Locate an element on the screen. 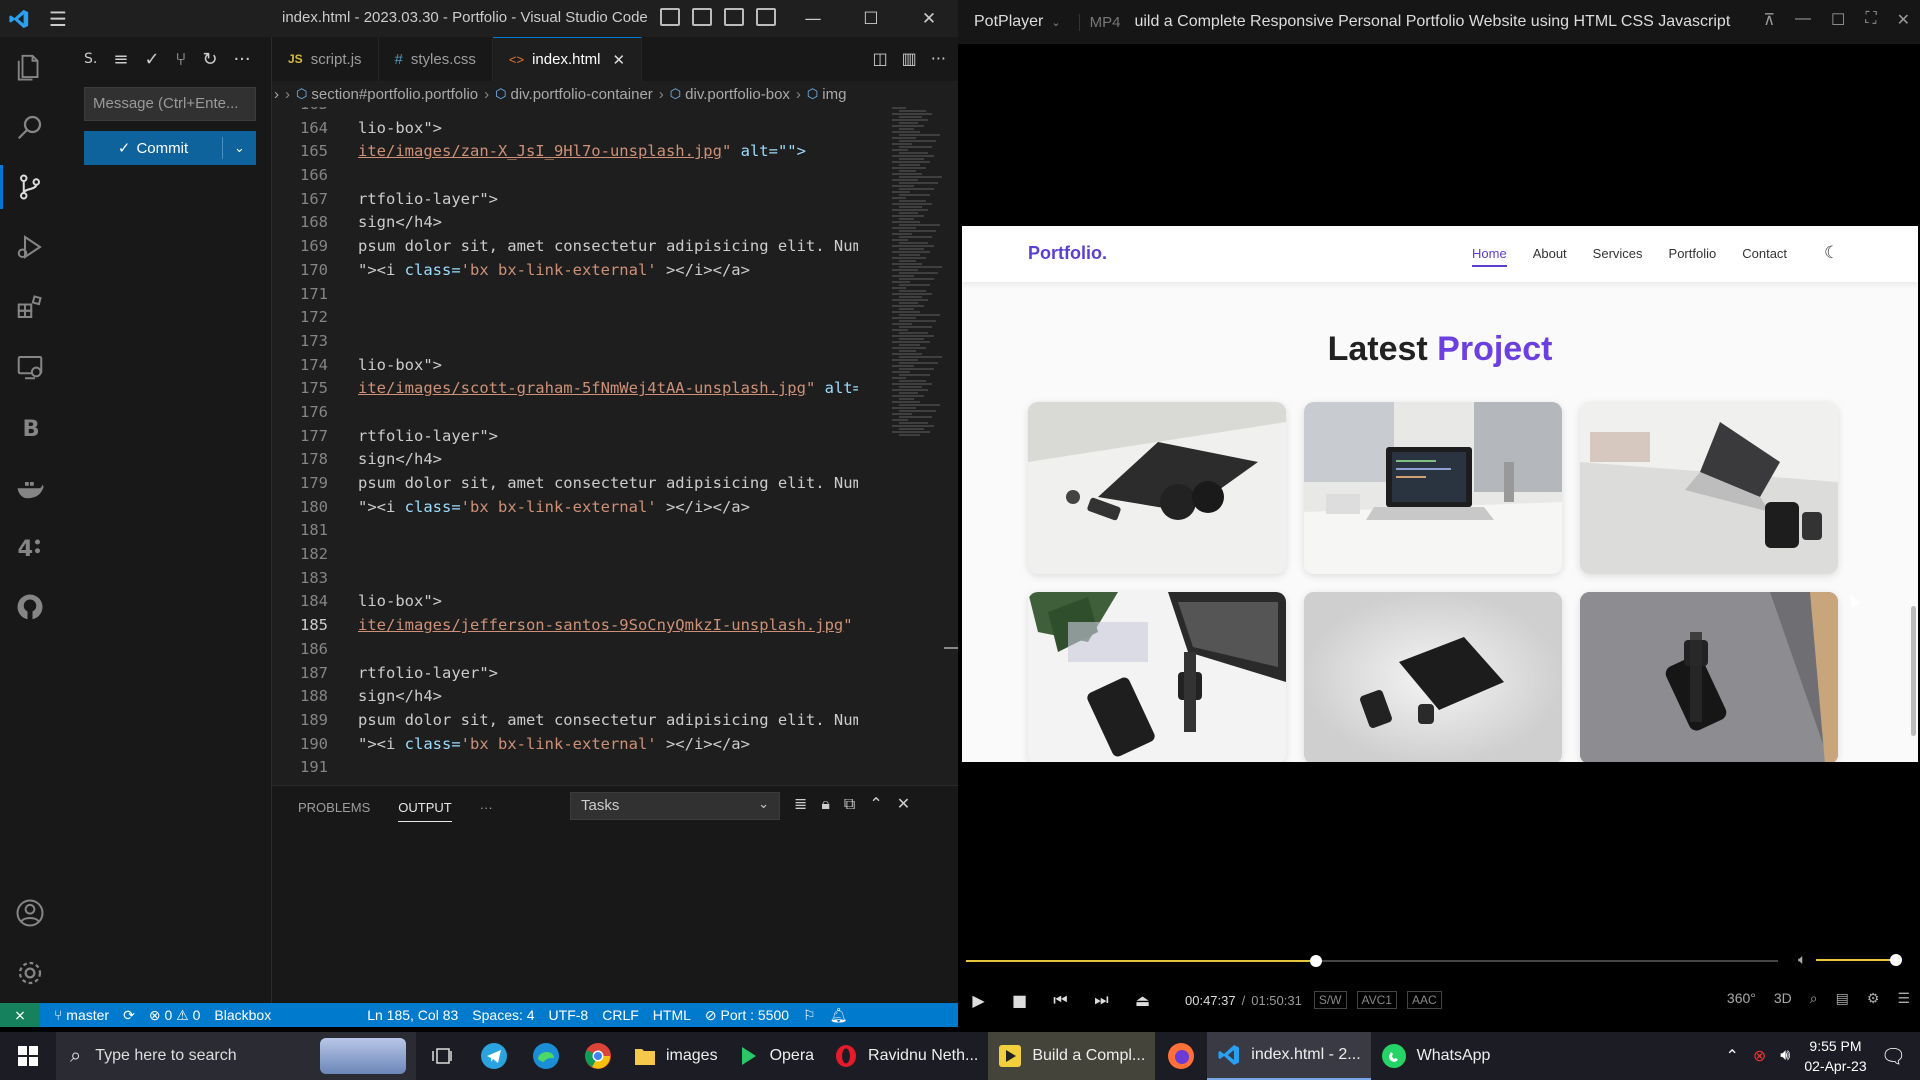  commit-check-icon: ✓ is located at coordinates (151, 59).